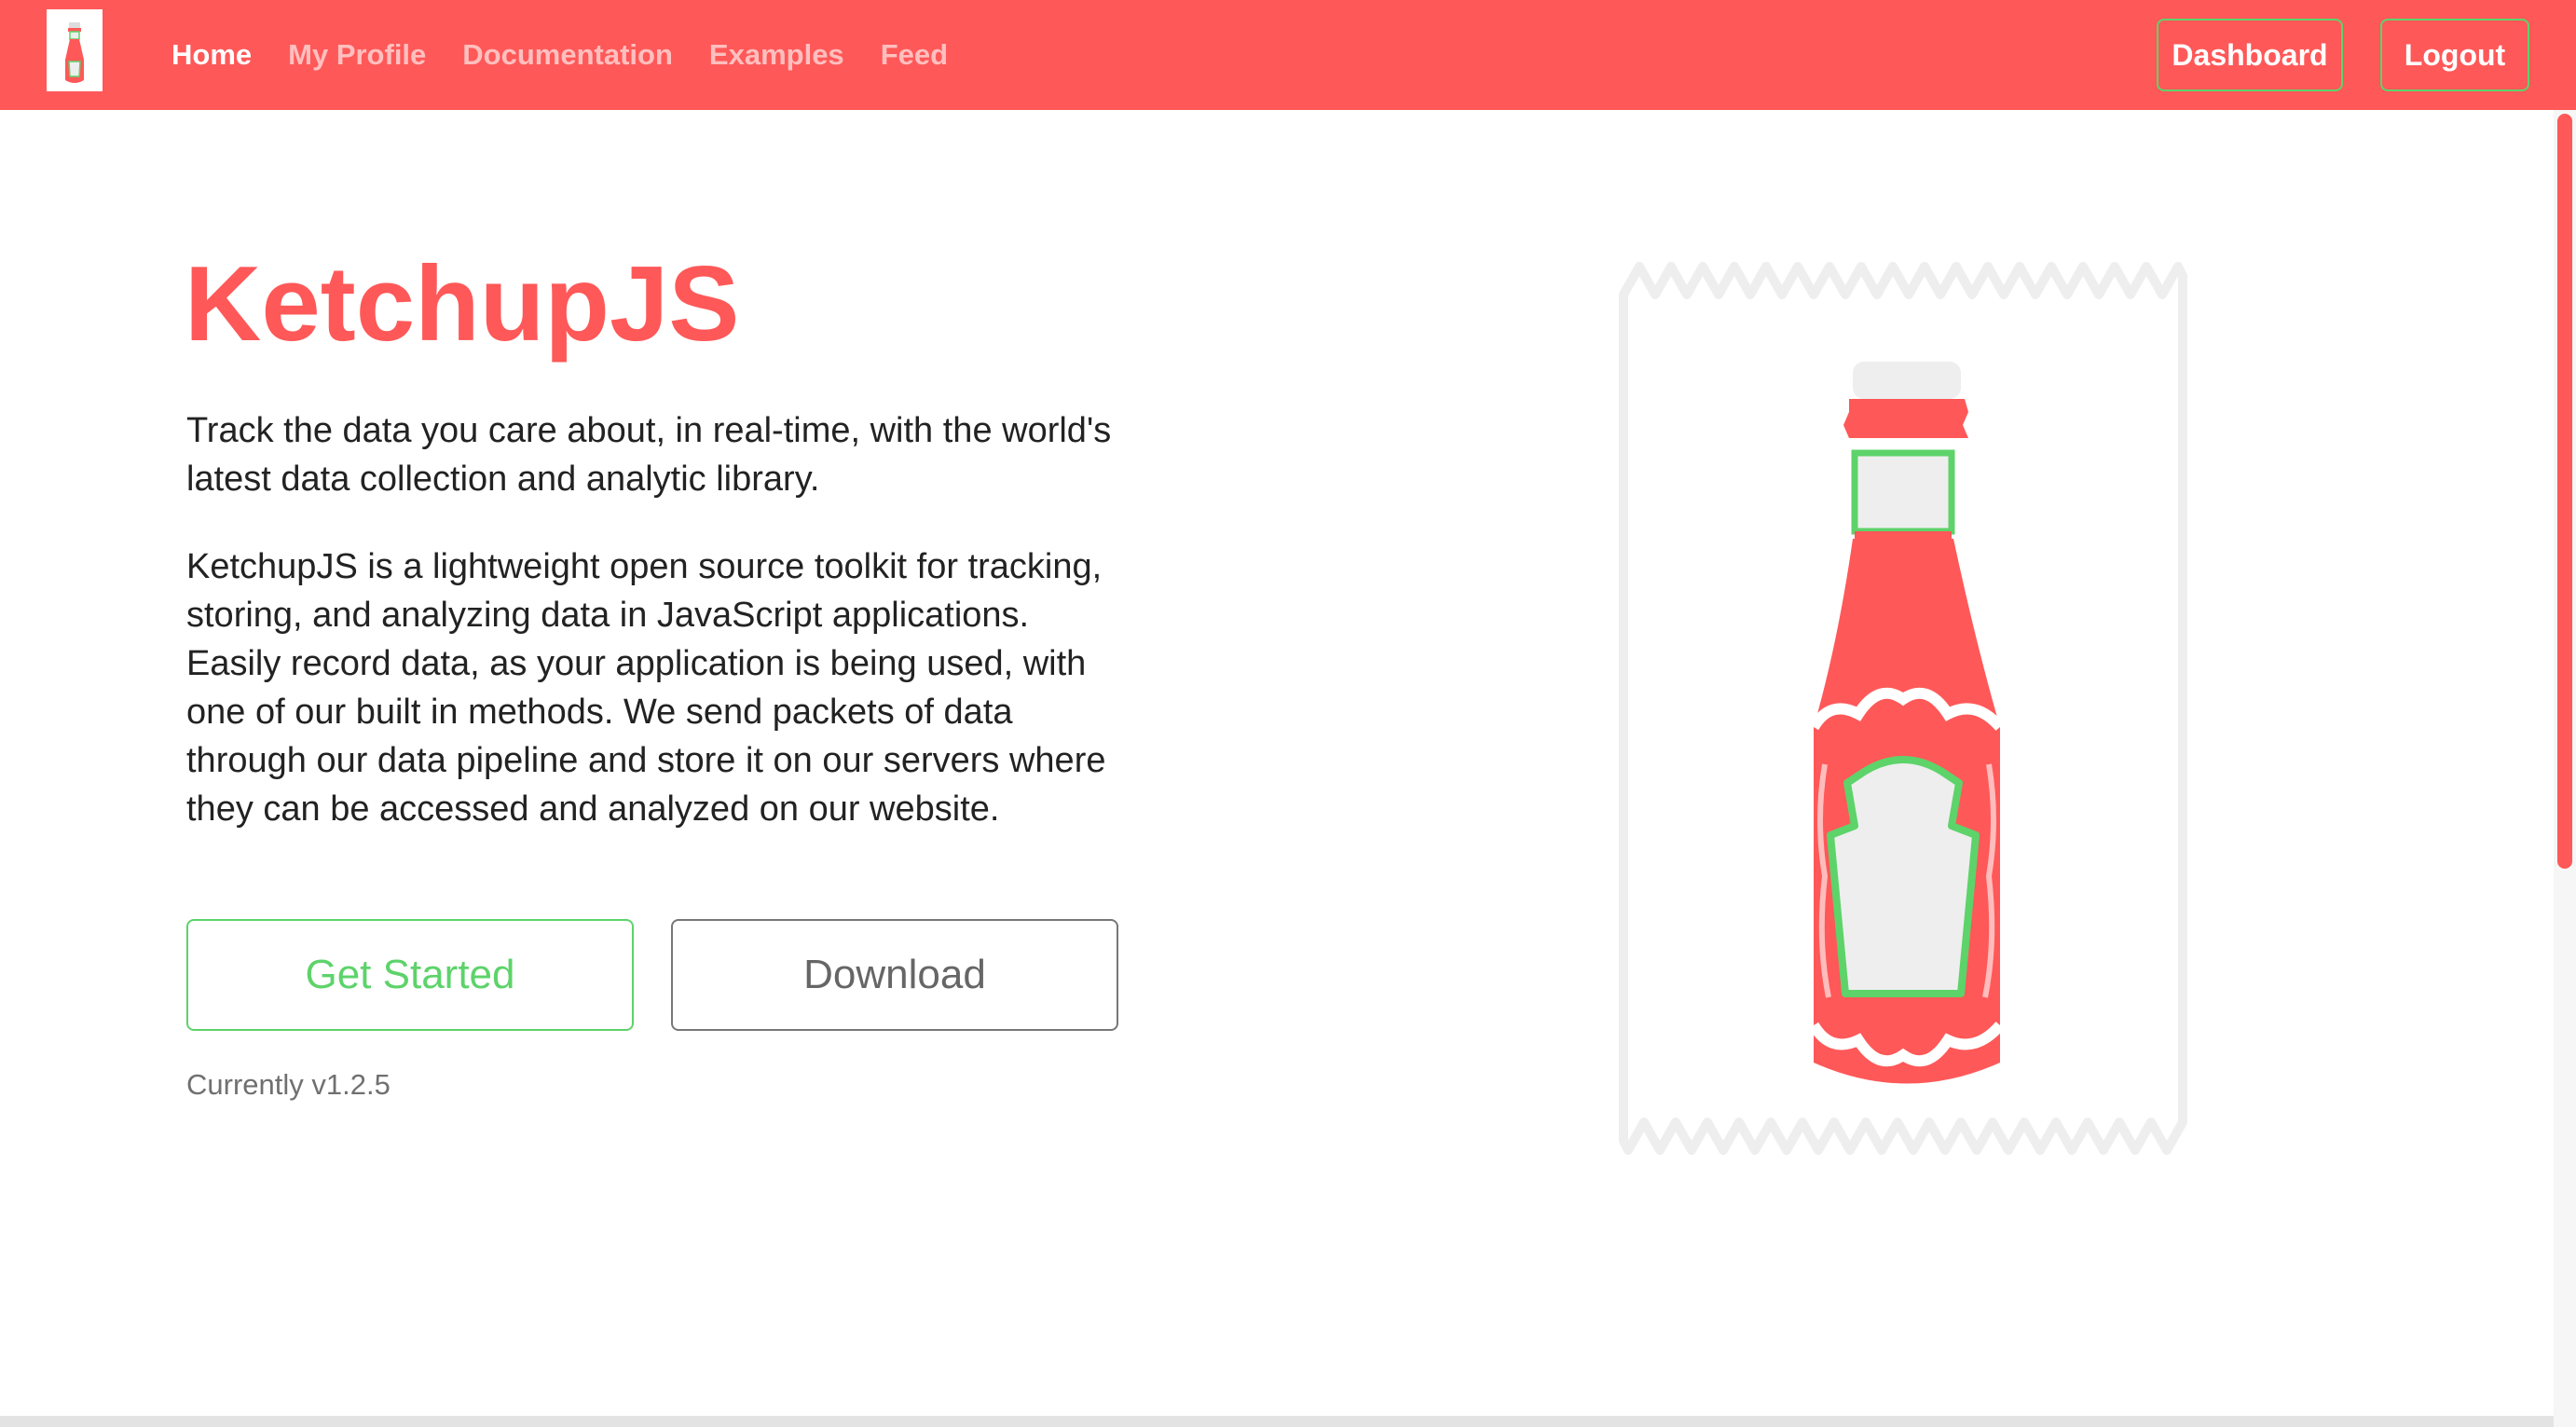  I want to click on dashboard-button: Dashboard, so click(2250, 55).